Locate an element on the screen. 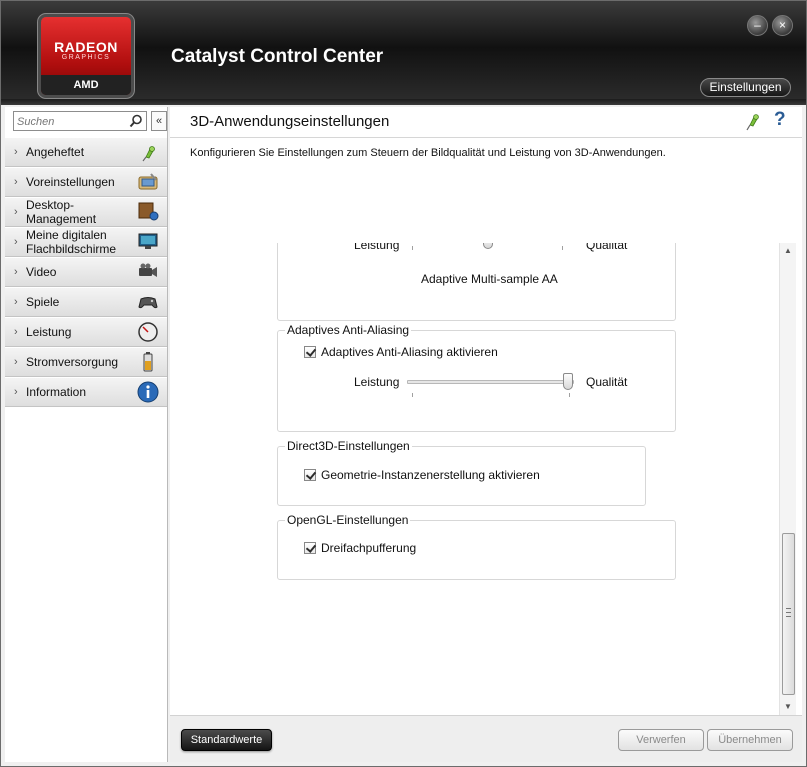  group-title: Direct3D-Einstellungen is located at coordinates (348, 446).